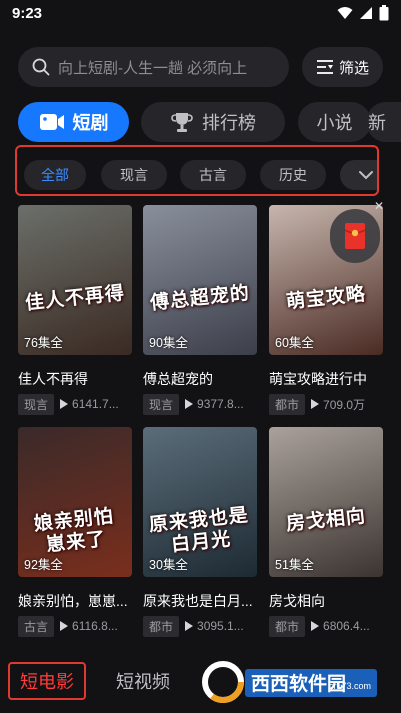 The height and width of the screenshot is (713, 401). What do you see at coordinates (366, 13) in the screenshot?
I see `signal-icon` at bounding box center [366, 13].